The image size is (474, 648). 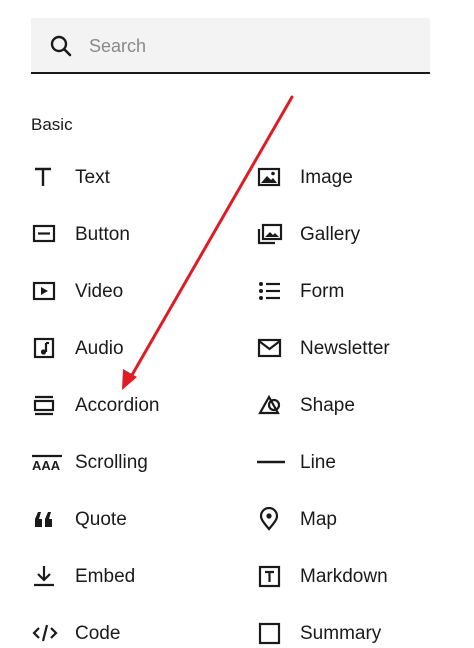 I want to click on audio-icon, so click(x=45, y=348).